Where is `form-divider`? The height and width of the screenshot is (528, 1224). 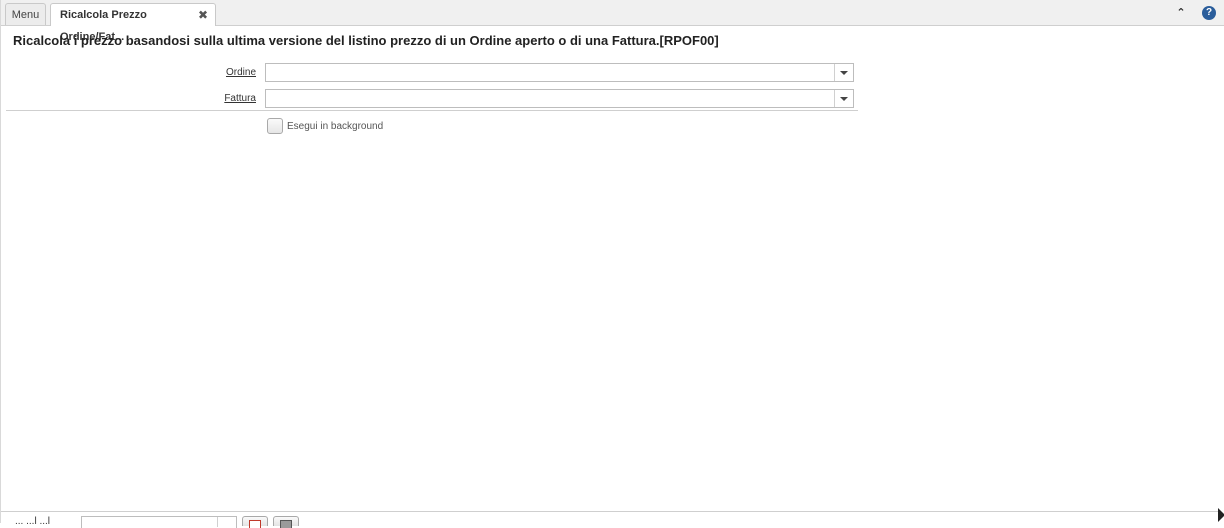
form-divider is located at coordinates (432, 110).